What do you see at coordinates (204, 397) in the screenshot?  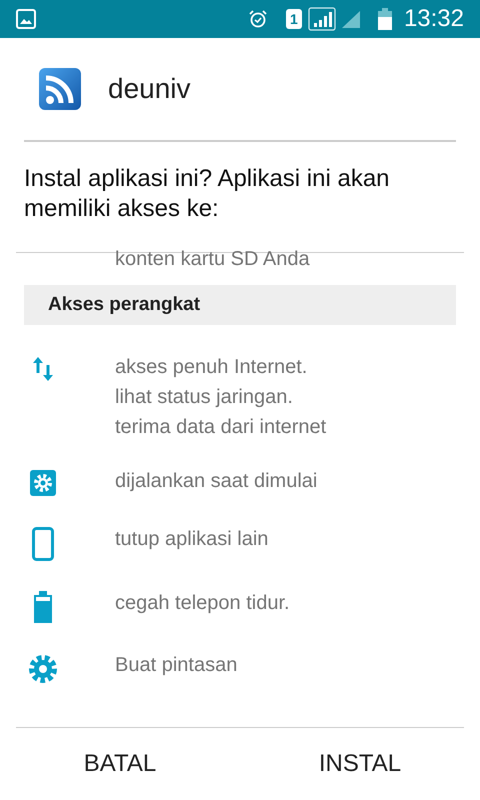 I see `permission-text: lihat status jaringan.` at bounding box center [204, 397].